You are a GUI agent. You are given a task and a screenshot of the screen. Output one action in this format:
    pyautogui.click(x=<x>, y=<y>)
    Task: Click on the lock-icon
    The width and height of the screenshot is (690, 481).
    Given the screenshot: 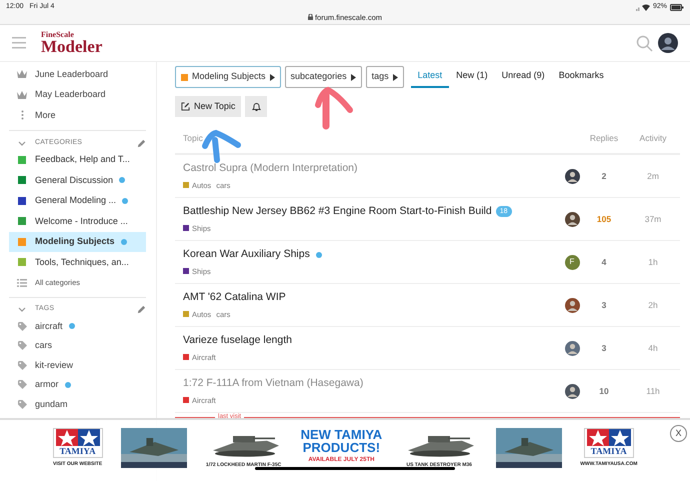 What is the action you would take?
    pyautogui.click(x=310, y=17)
    